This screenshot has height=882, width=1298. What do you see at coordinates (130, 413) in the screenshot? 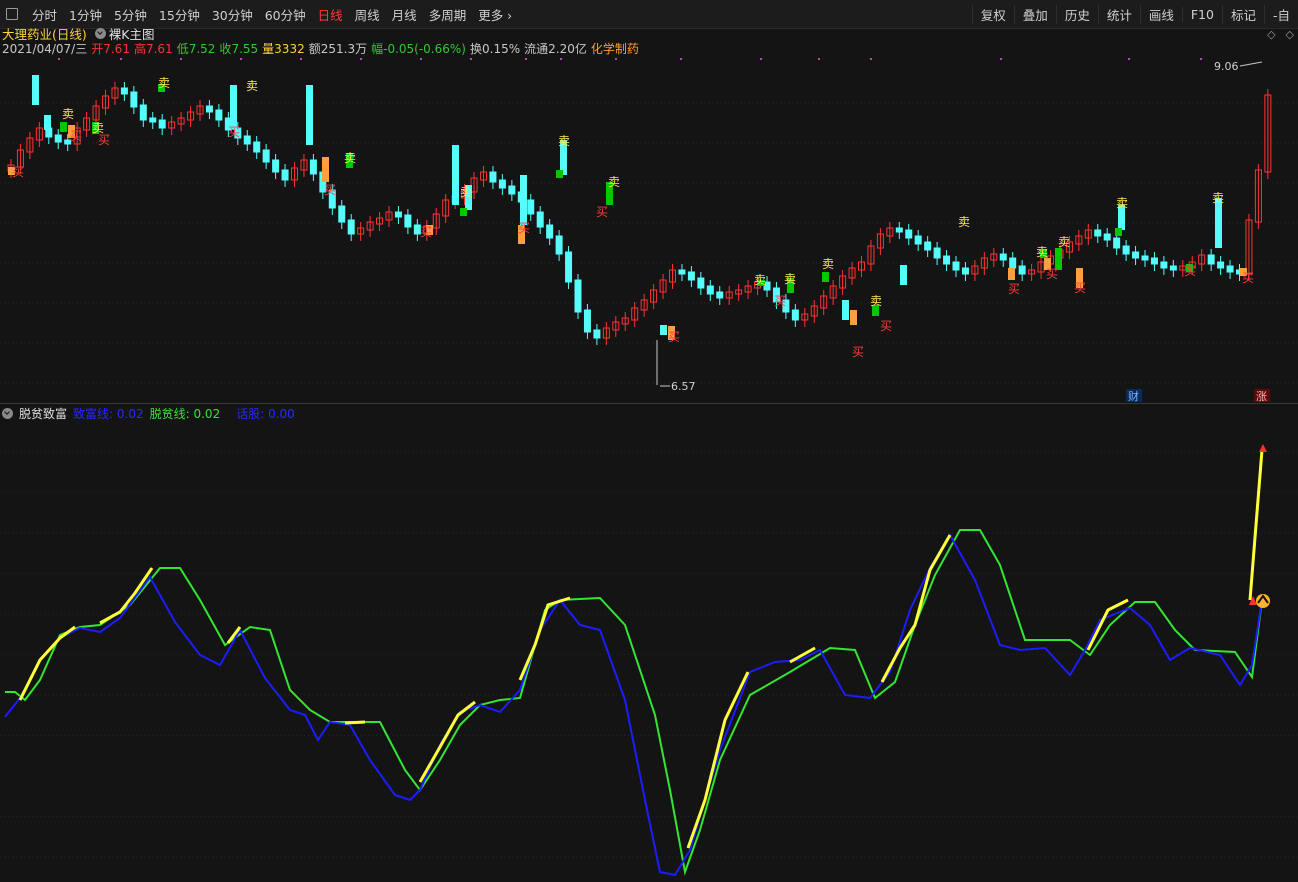
I see `line1-value: 0.02` at bounding box center [130, 413].